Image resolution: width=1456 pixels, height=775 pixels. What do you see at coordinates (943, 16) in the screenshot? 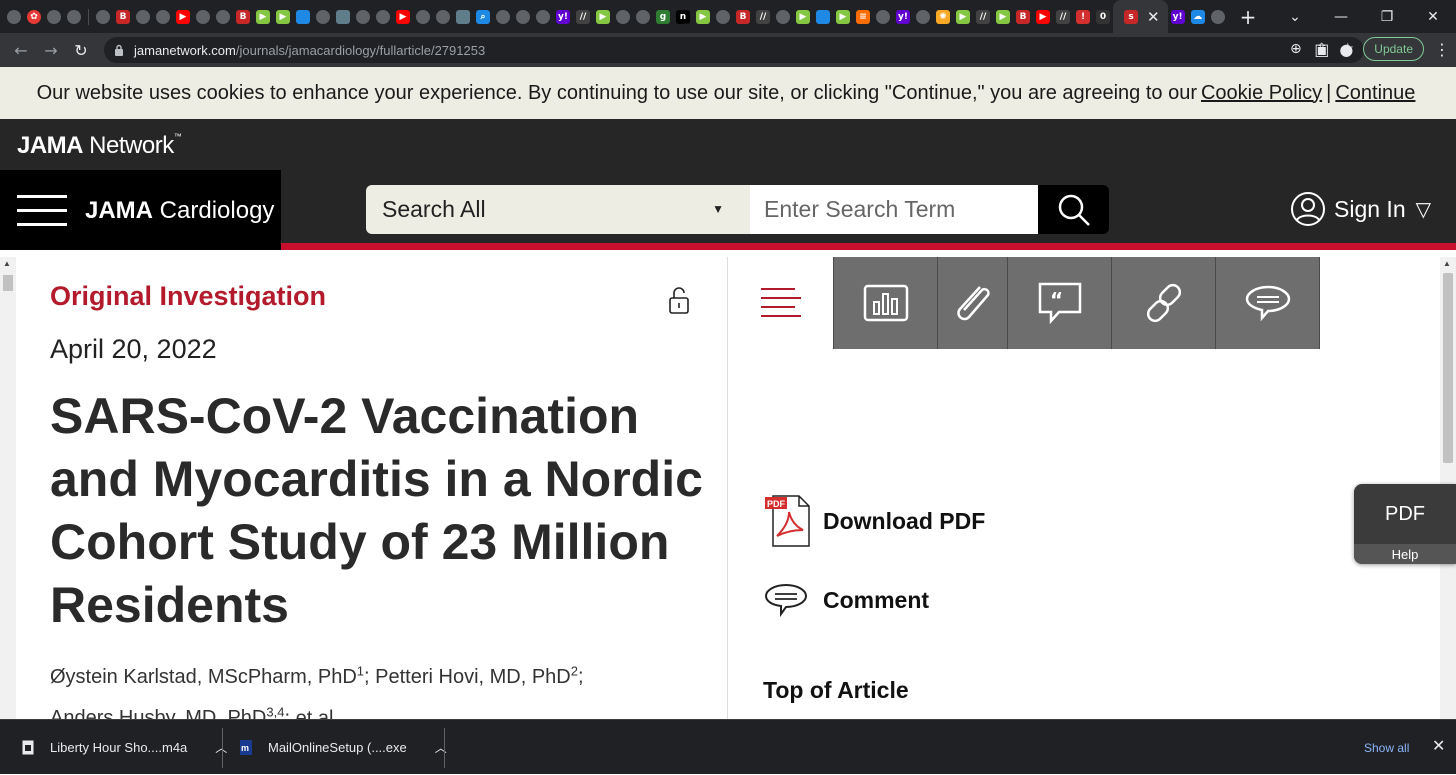
I see `sun-favicon: ✺` at bounding box center [943, 16].